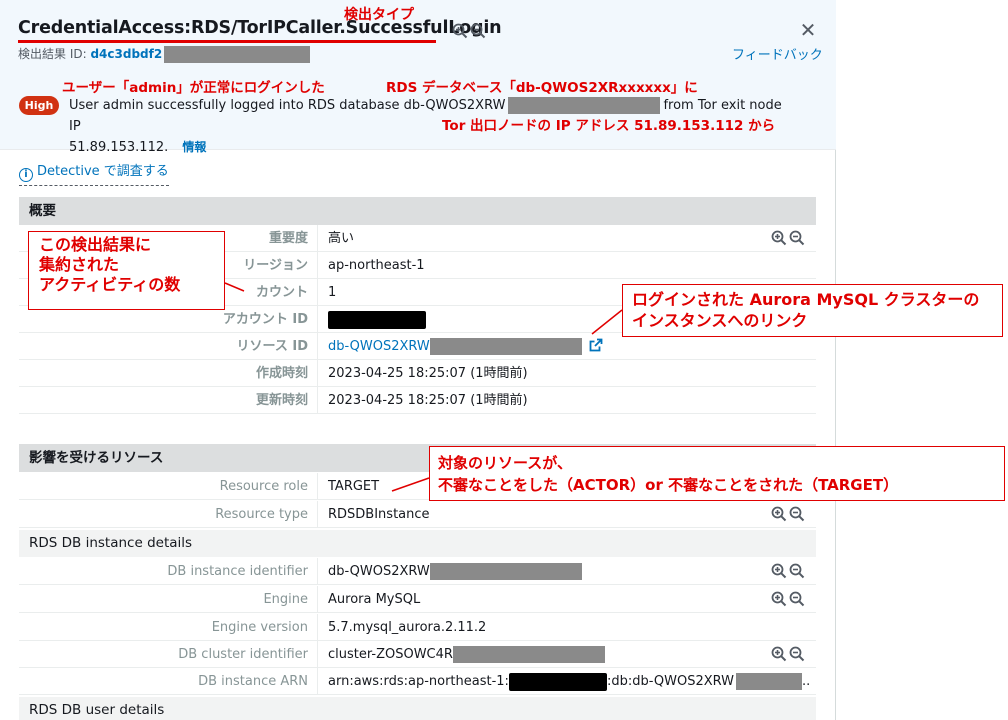 The width and height of the screenshot is (1008, 720). What do you see at coordinates (670, 681) in the screenshot?
I see `arn-mid: :db:db-QWOS2XRW` at bounding box center [670, 681].